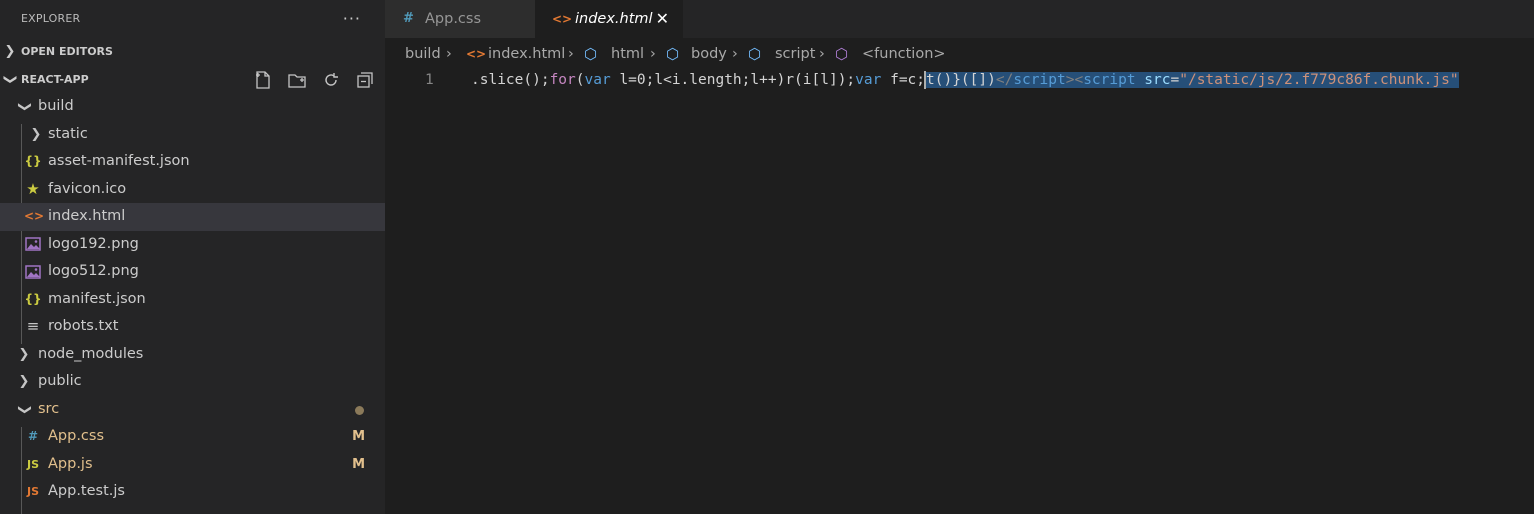 The image size is (1534, 514). I want to click on code-token: .slice();, so click(510, 80).